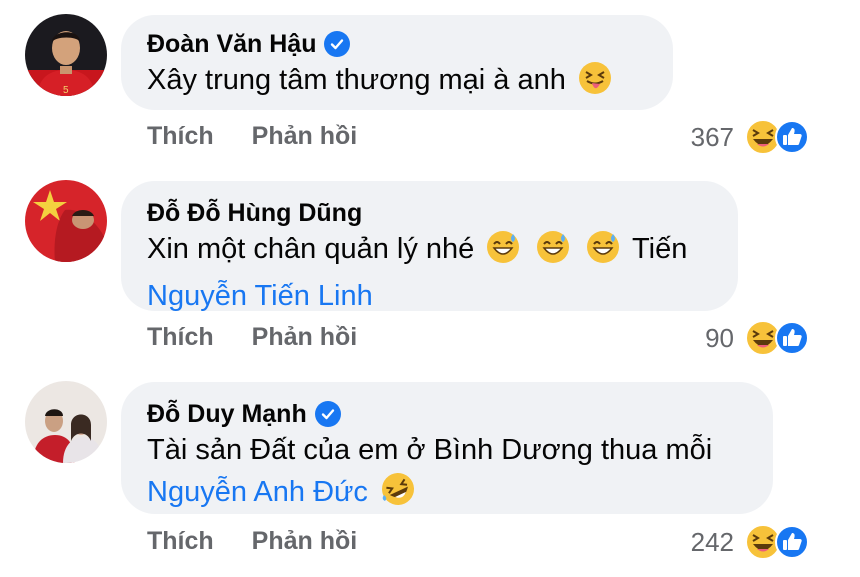  Describe the element at coordinates (712, 136) in the screenshot. I see `reaction-count: 367` at that location.